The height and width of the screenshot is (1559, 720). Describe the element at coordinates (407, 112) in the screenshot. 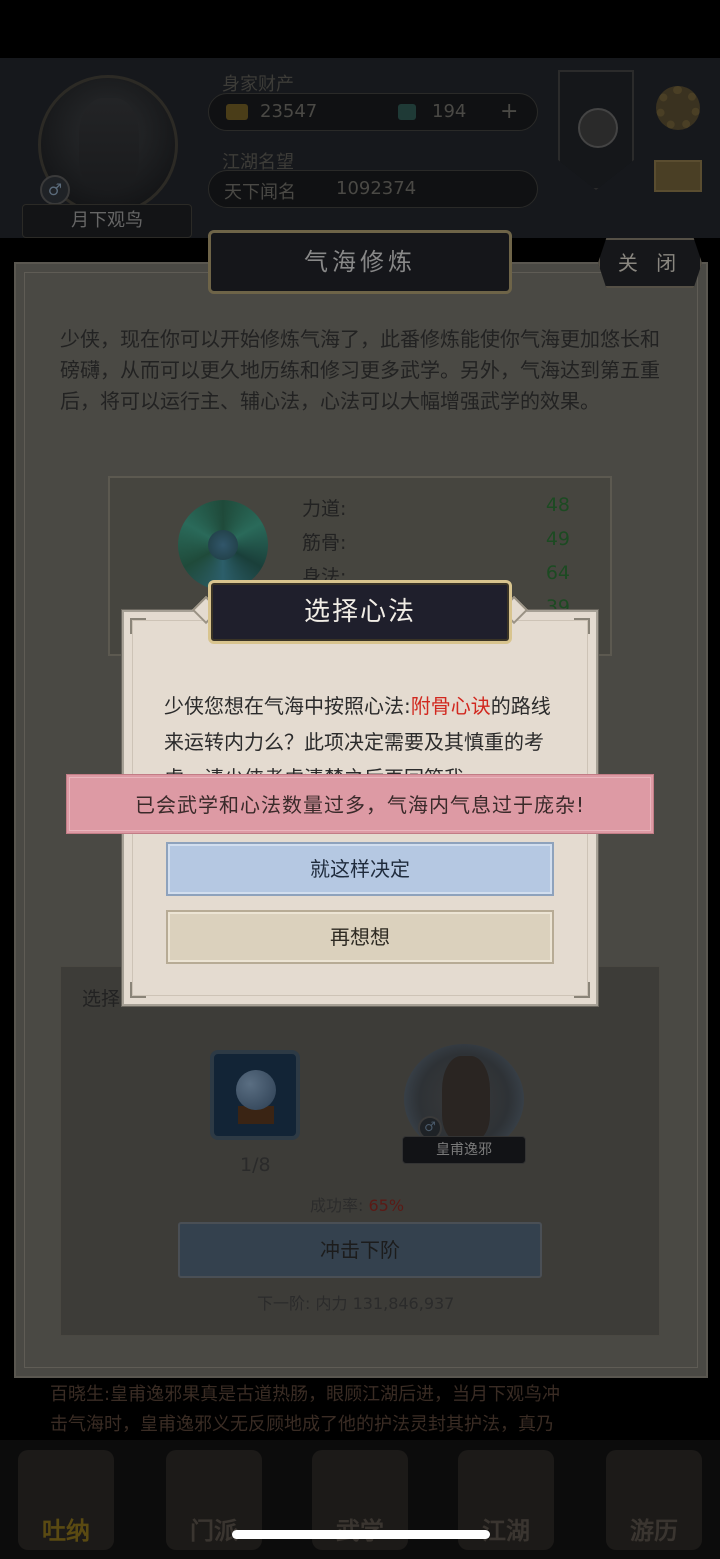

I see `jade-icon` at that location.